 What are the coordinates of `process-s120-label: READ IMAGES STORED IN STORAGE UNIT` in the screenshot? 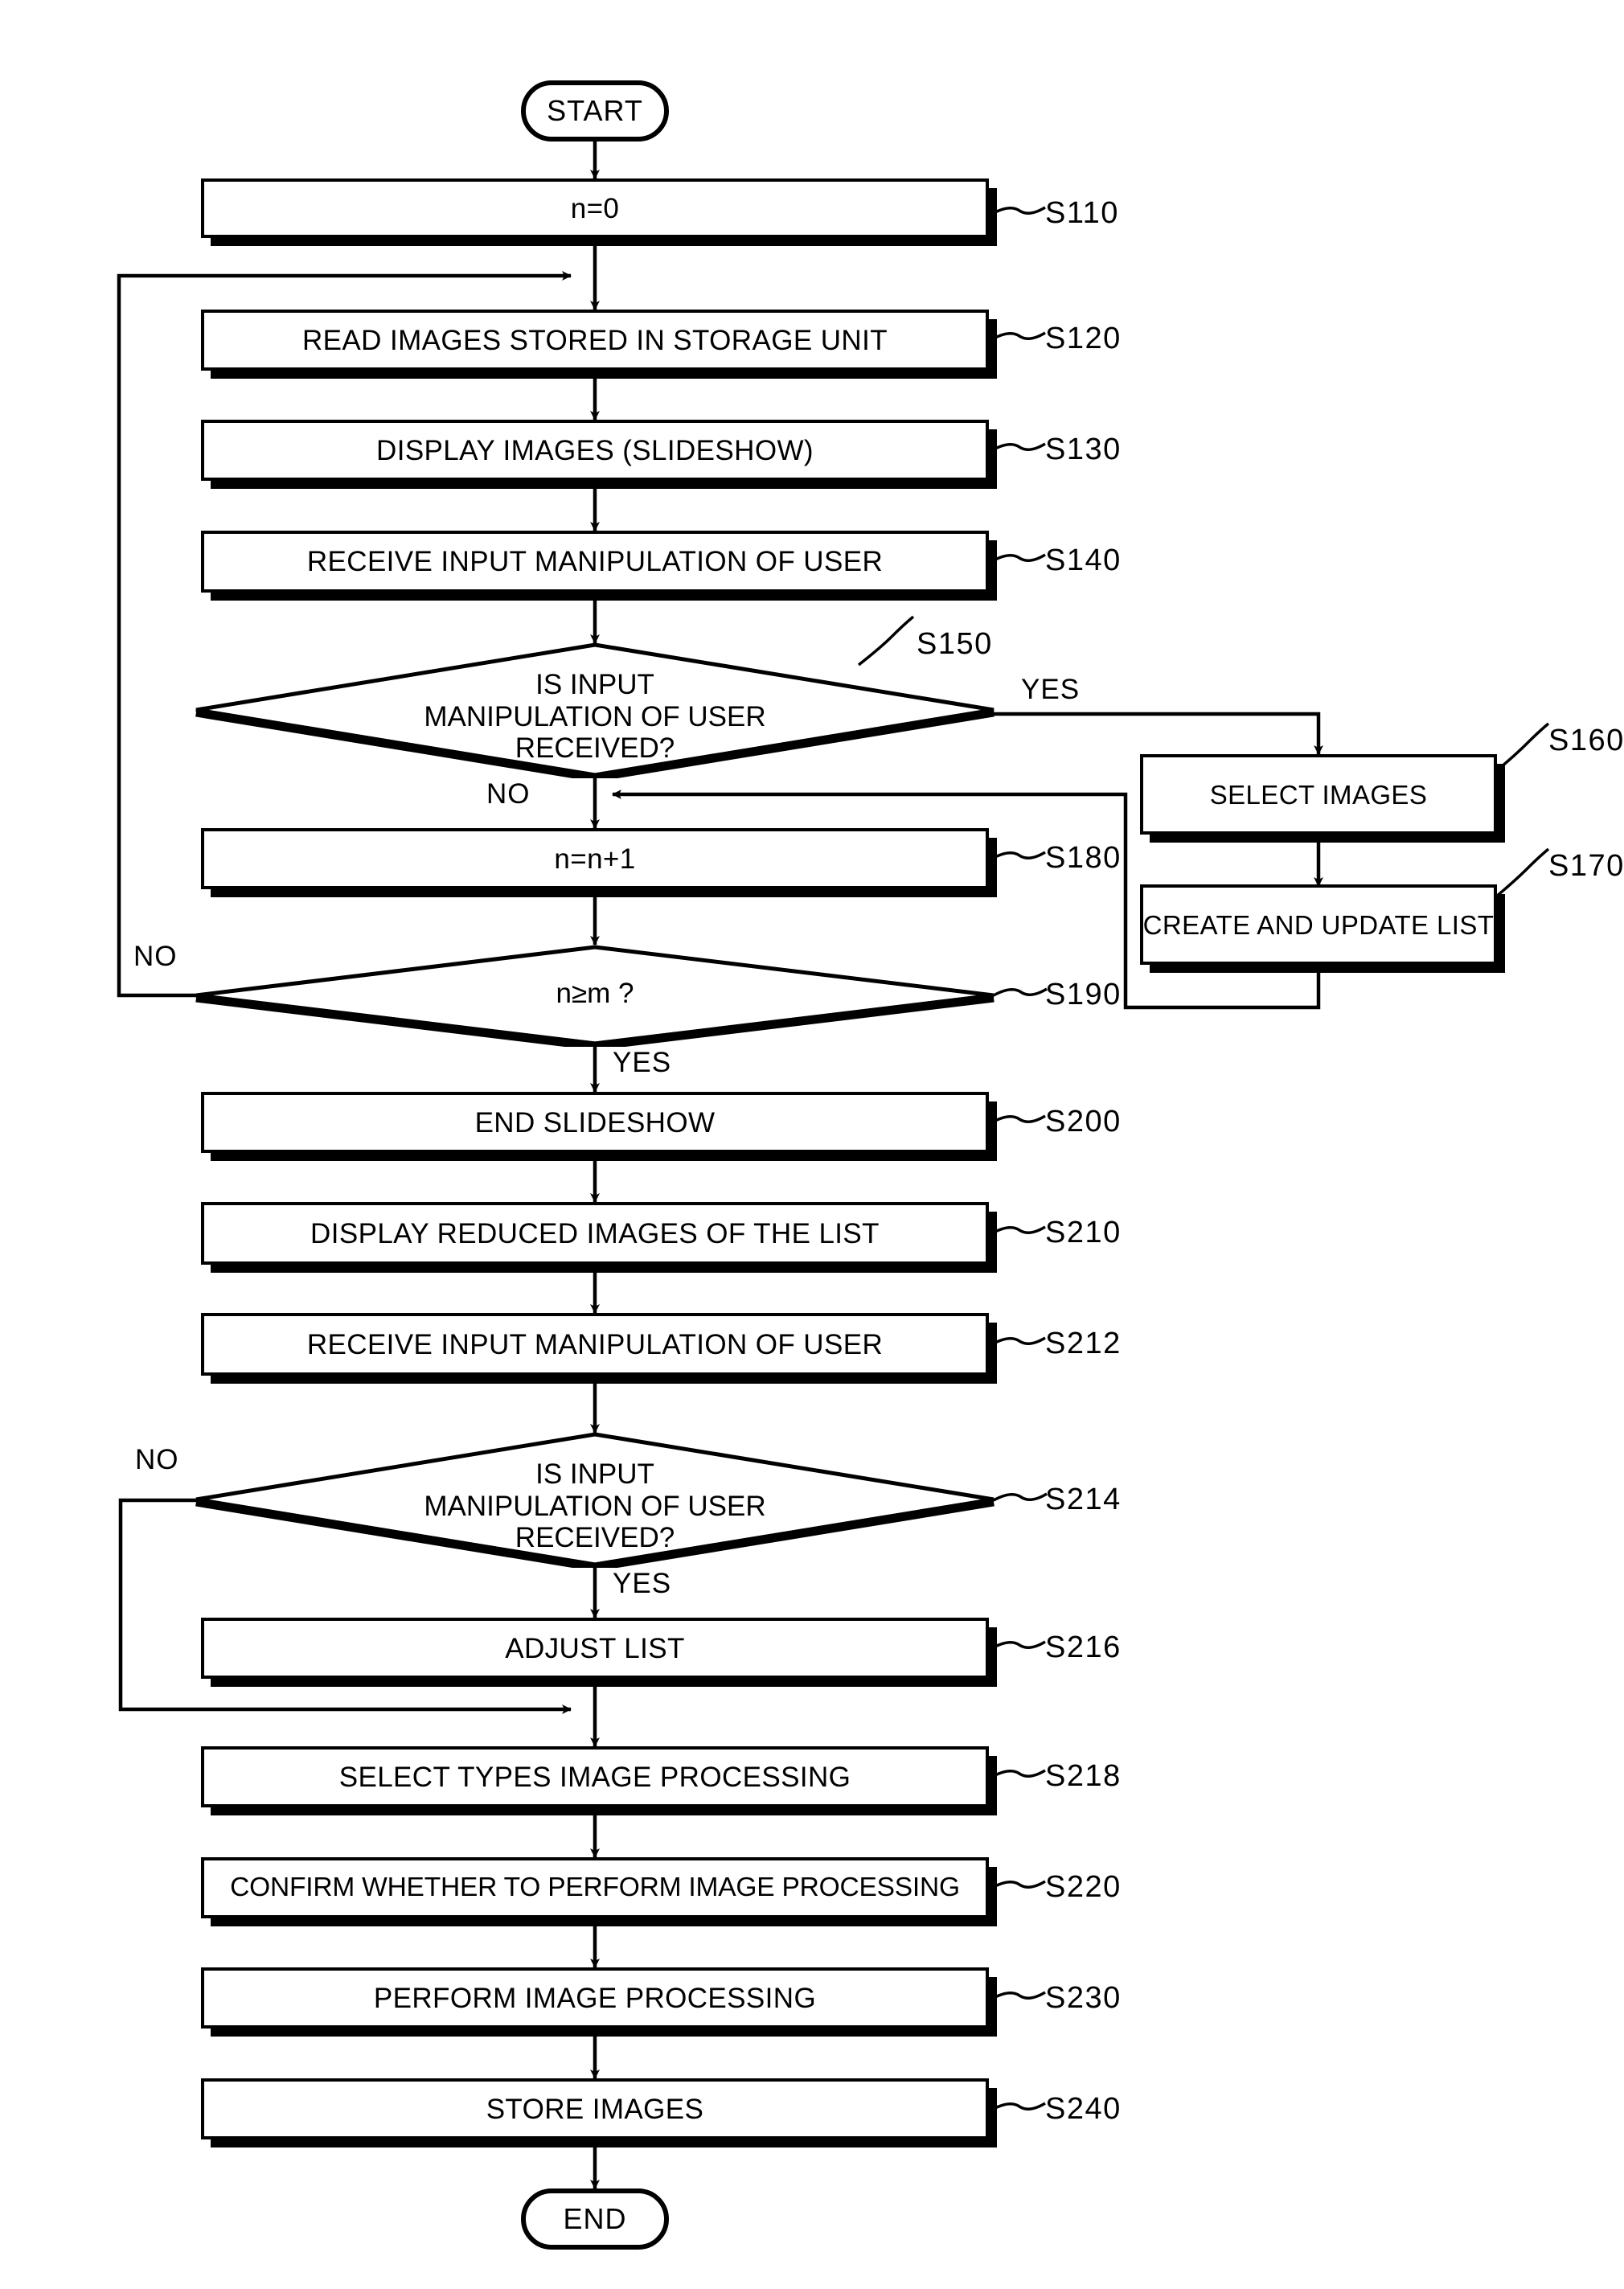 It's located at (595, 340).